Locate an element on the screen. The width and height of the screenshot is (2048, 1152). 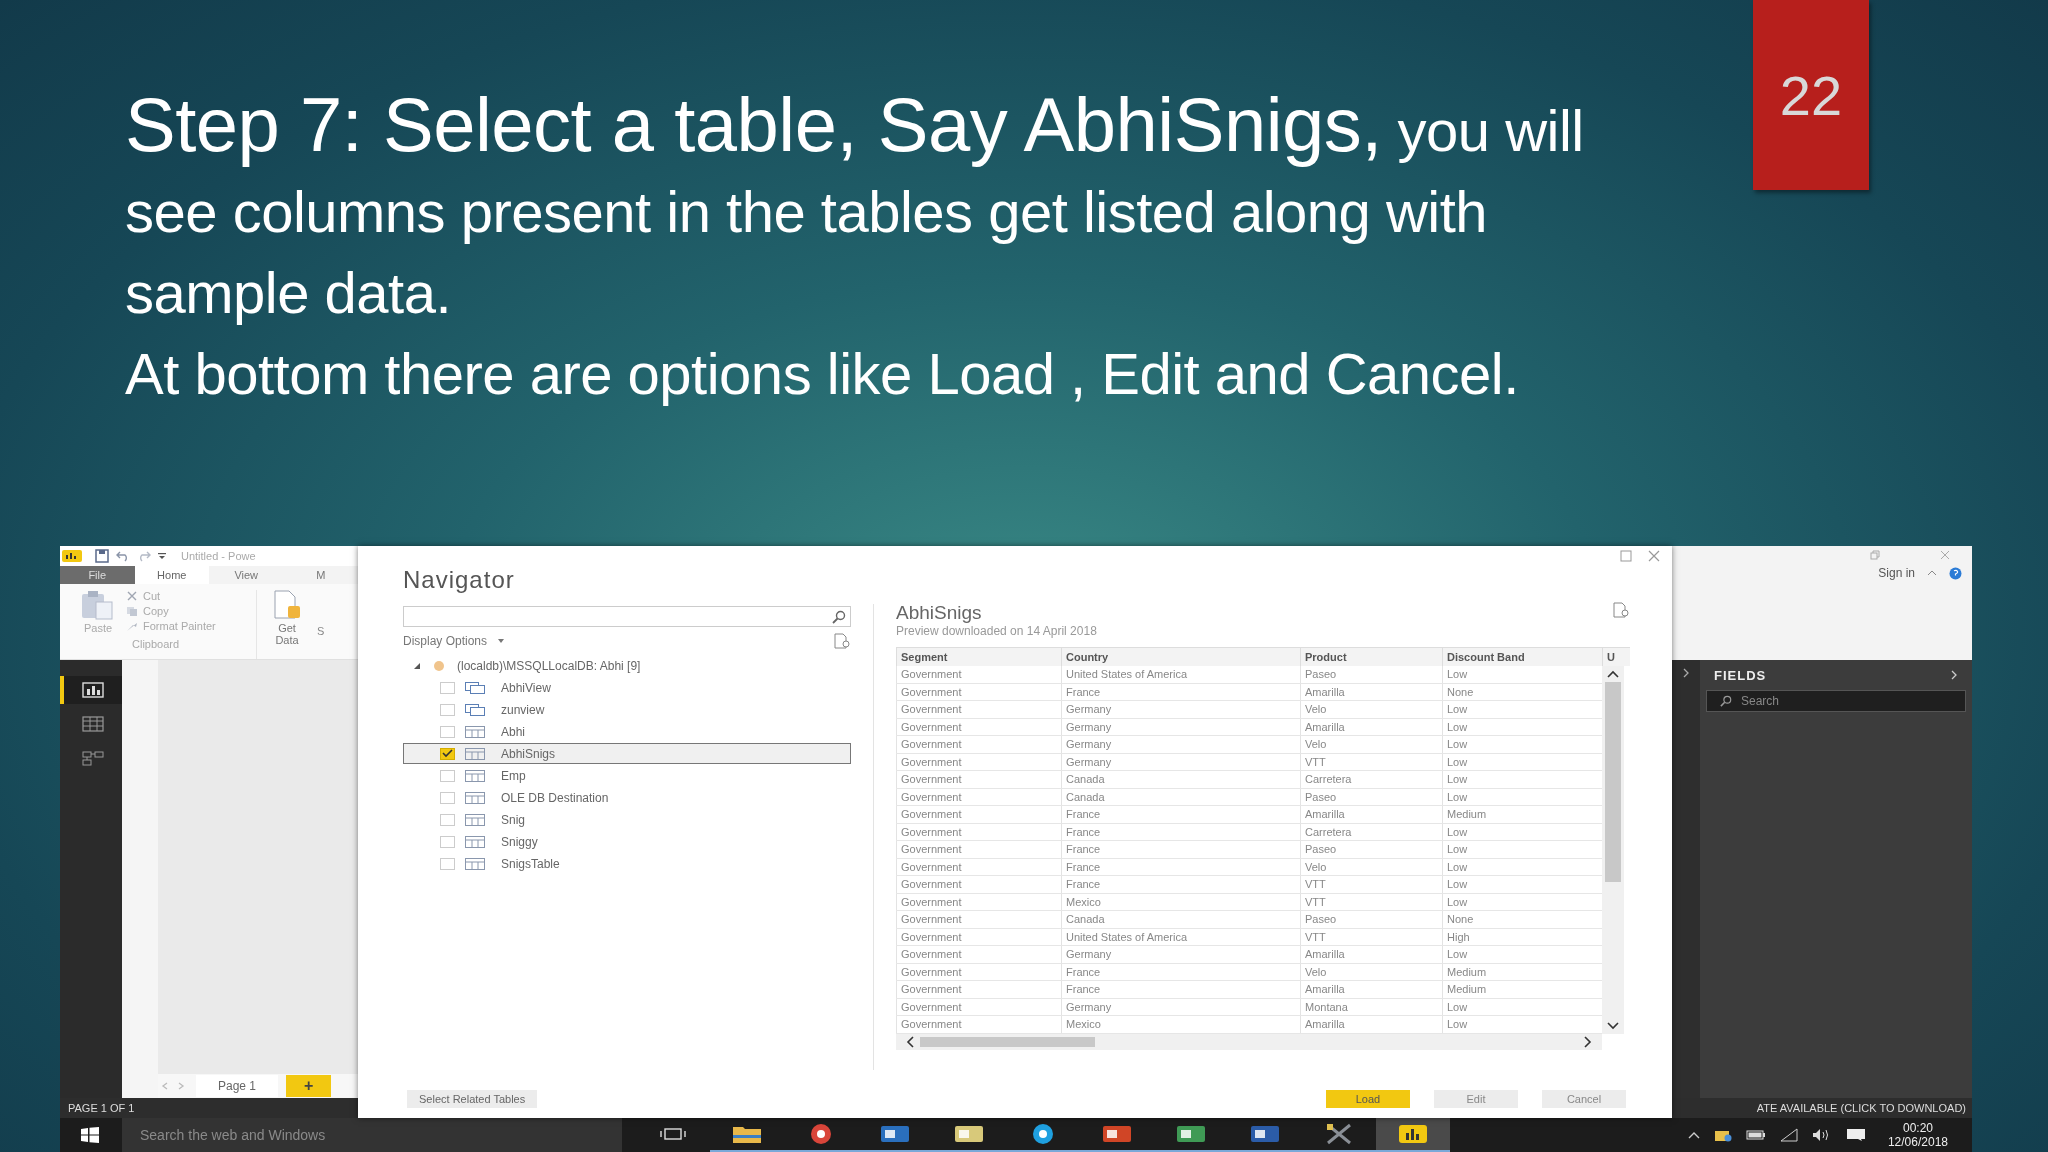
dialog-title: Navigator is located at coordinates (459, 580).